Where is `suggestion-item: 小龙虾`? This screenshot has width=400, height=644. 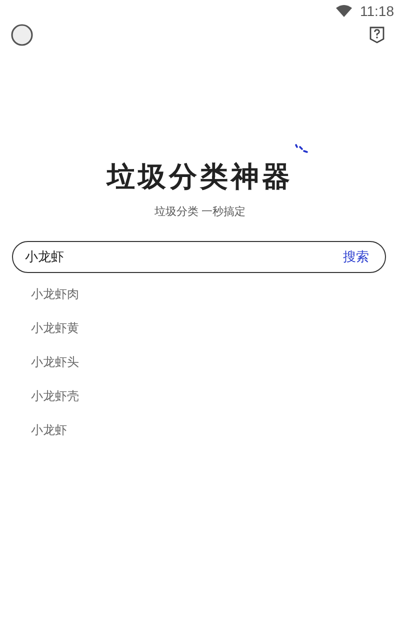
suggestion-item: 小龙虾 is located at coordinates (49, 430).